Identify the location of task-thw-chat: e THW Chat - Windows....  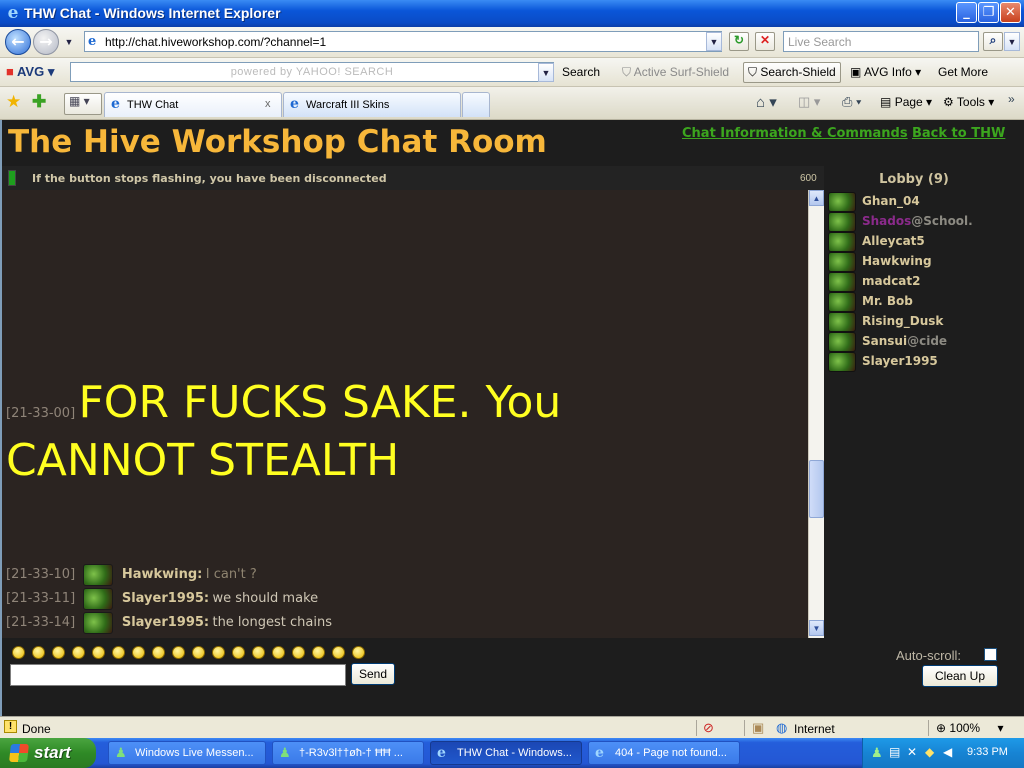
(506, 753).